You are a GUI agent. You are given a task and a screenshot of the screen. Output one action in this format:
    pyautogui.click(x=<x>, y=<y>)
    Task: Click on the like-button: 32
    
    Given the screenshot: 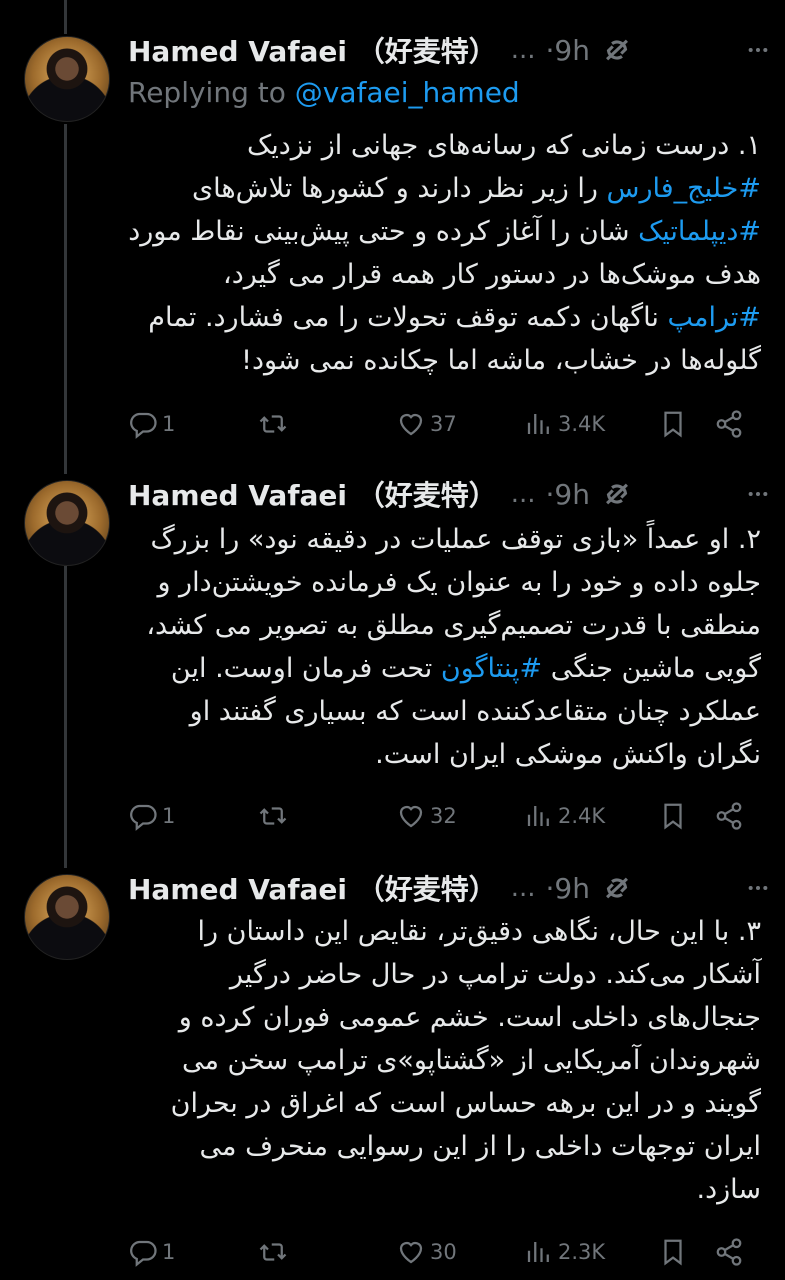 What is the action you would take?
    pyautogui.click(x=426, y=816)
    